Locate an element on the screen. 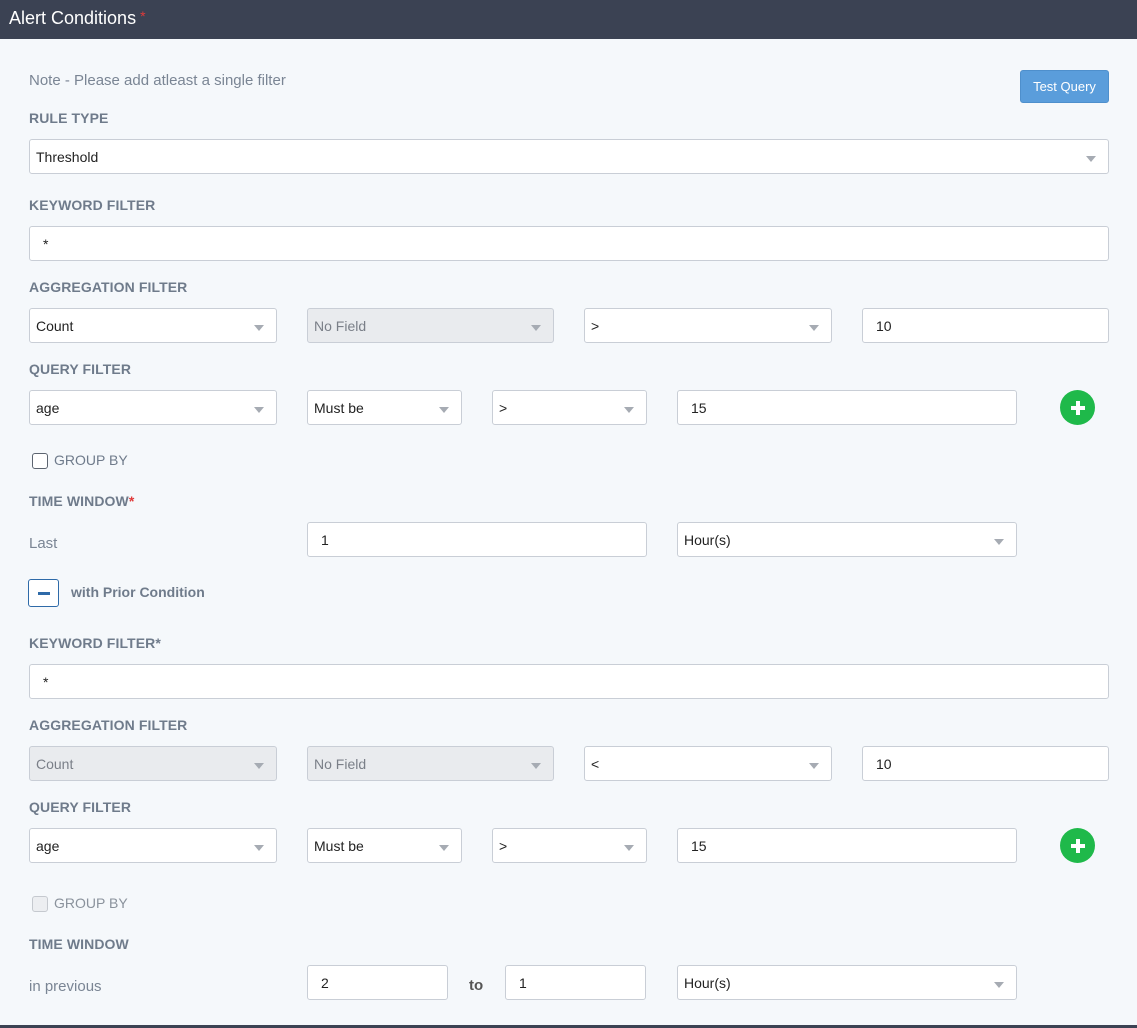 This screenshot has height=1028, width=1137. rule-type-label: RULE TYPE is located at coordinates (69, 118).